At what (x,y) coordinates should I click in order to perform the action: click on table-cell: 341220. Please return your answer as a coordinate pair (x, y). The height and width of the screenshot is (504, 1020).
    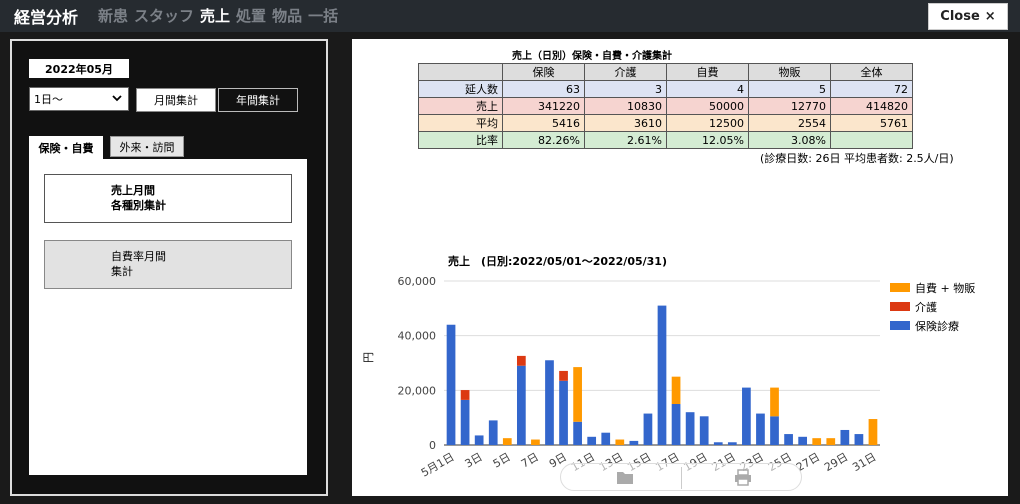
    Looking at the image, I should click on (543, 106).